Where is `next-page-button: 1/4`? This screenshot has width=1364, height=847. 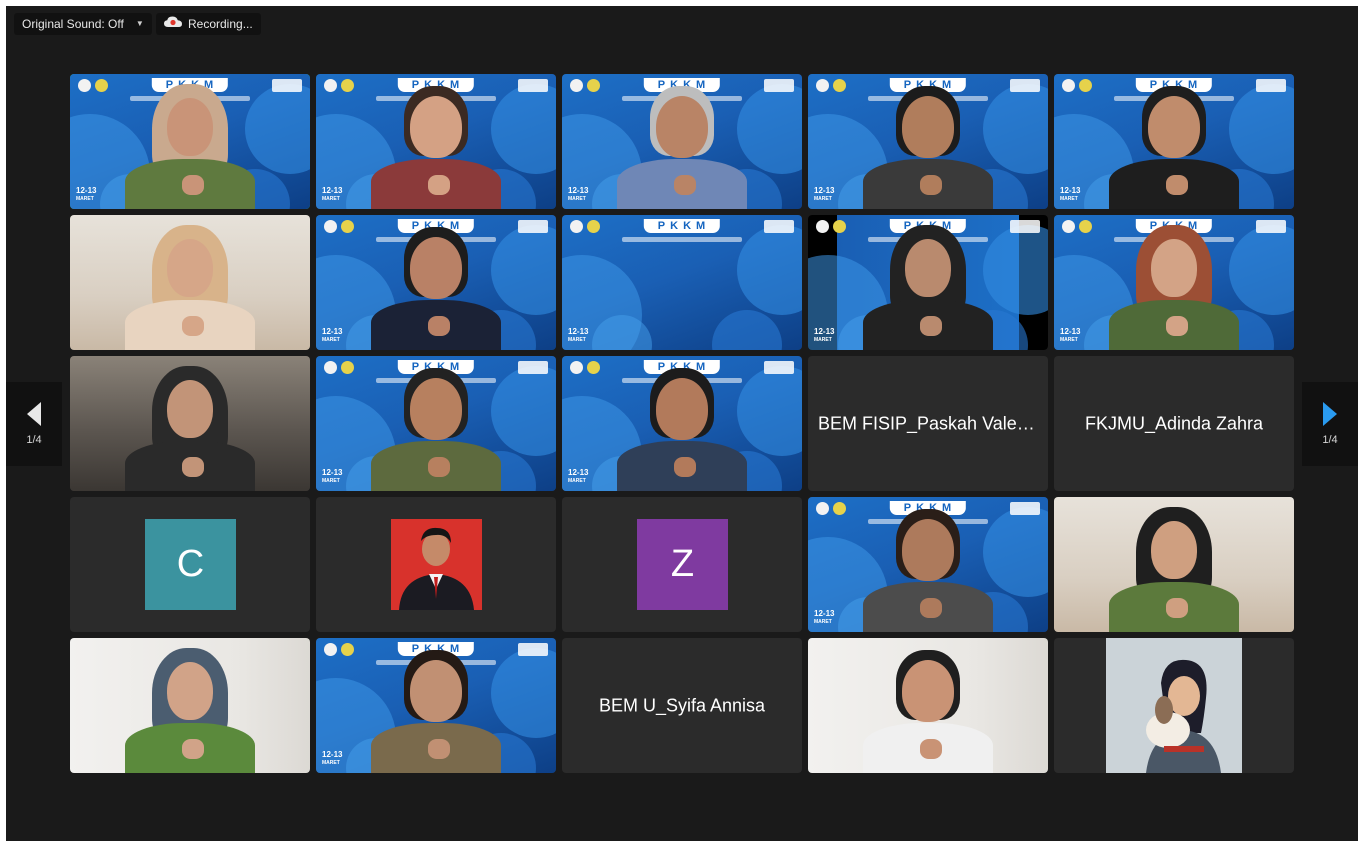
next-page-button: 1/4 is located at coordinates (1330, 424).